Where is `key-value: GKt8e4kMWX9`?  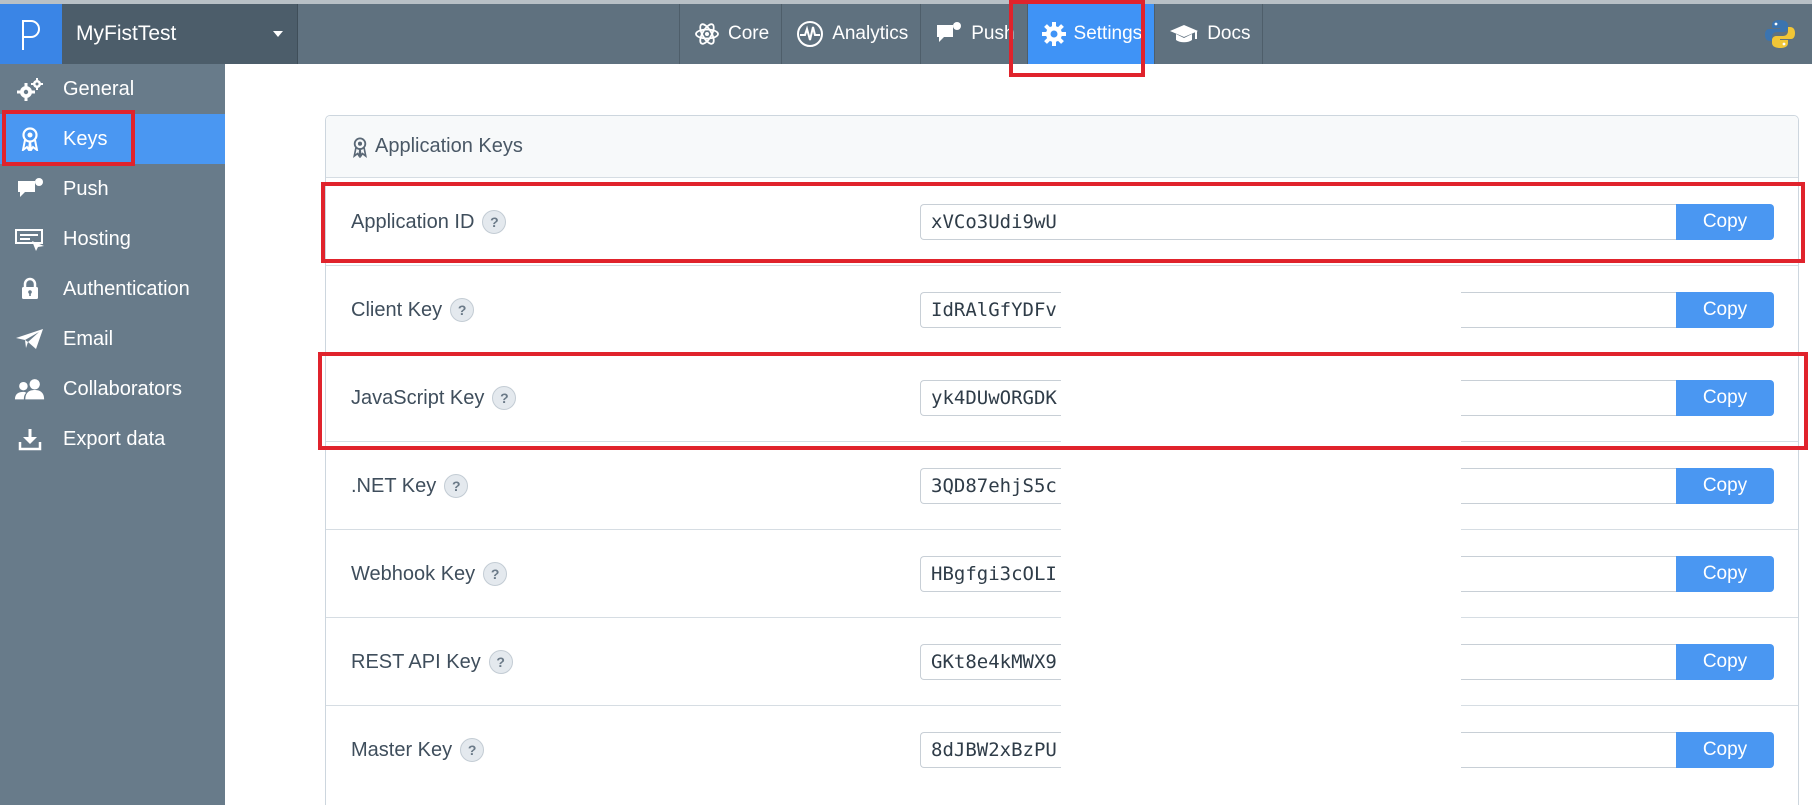
key-value: GKt8e4kMWX9 is located at coordinates (994, 662).